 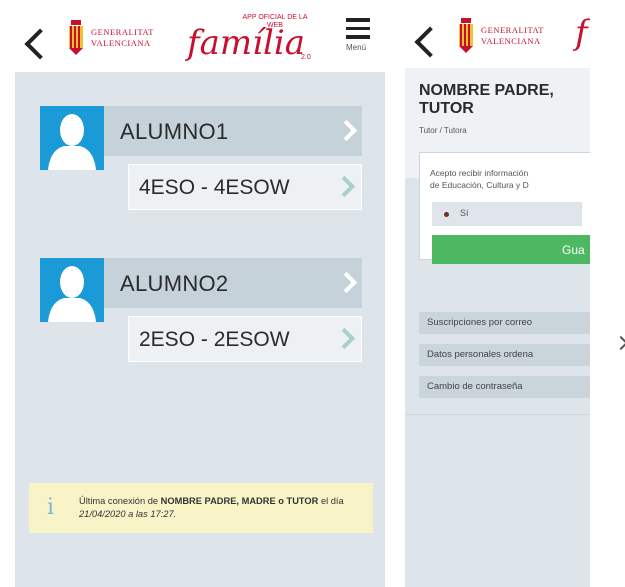 I want to click on student-name: ALUMNO2, so click(x=174, y=283).